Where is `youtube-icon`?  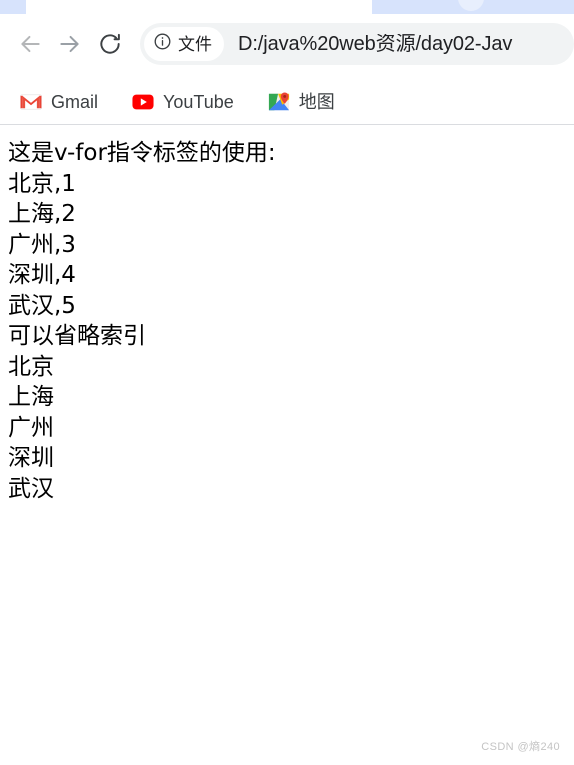 youtube-icon is located at coordinates (143, 102).